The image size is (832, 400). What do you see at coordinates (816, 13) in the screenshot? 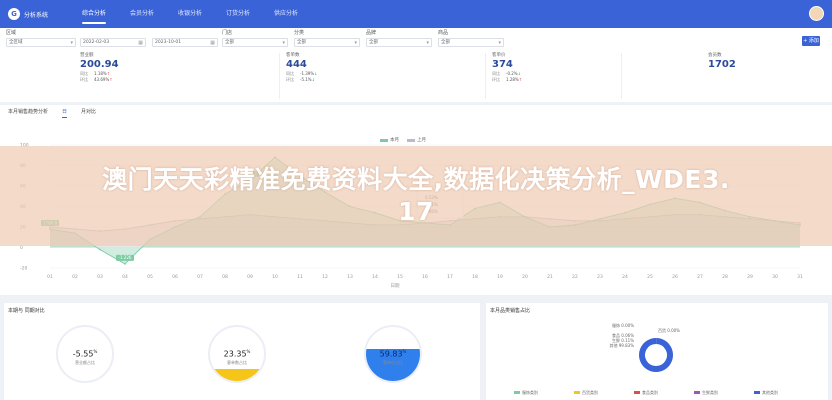
I see `user-avatar` at bounding box center [816, 13].